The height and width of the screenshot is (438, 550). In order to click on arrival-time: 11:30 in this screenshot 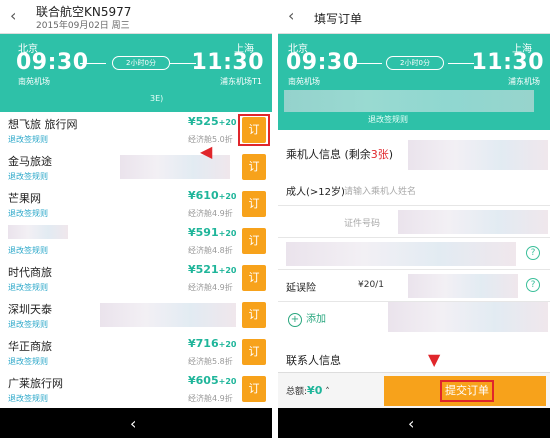, I will do `click(507, 62)`.